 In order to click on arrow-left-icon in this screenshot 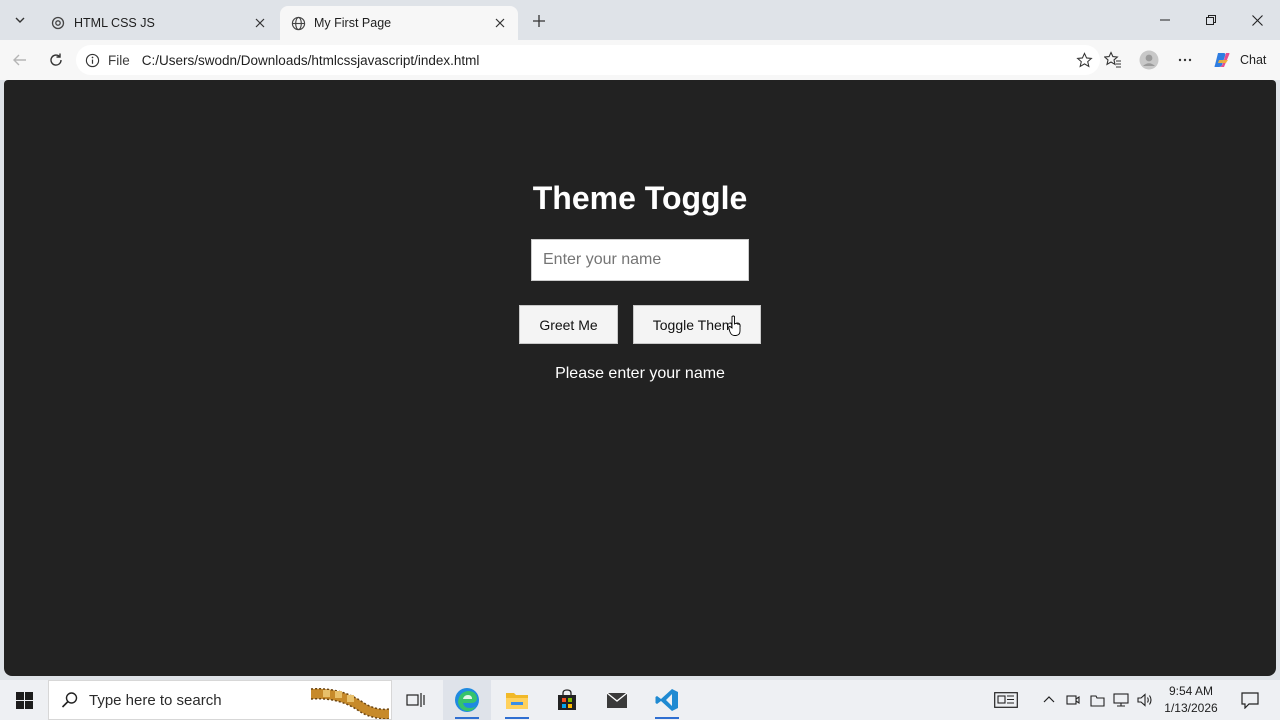, I will do `click(19, 60)`.